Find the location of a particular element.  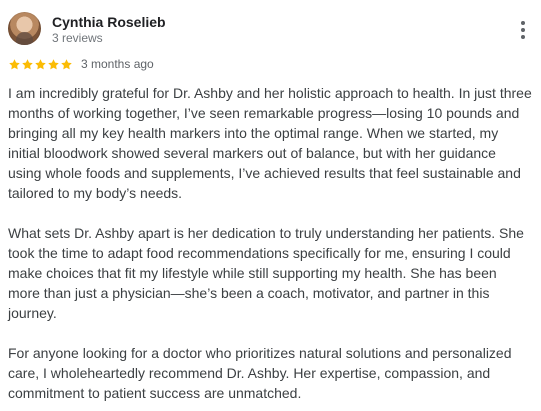

review-date: 3 months ago is located at coordinates (117, 64).